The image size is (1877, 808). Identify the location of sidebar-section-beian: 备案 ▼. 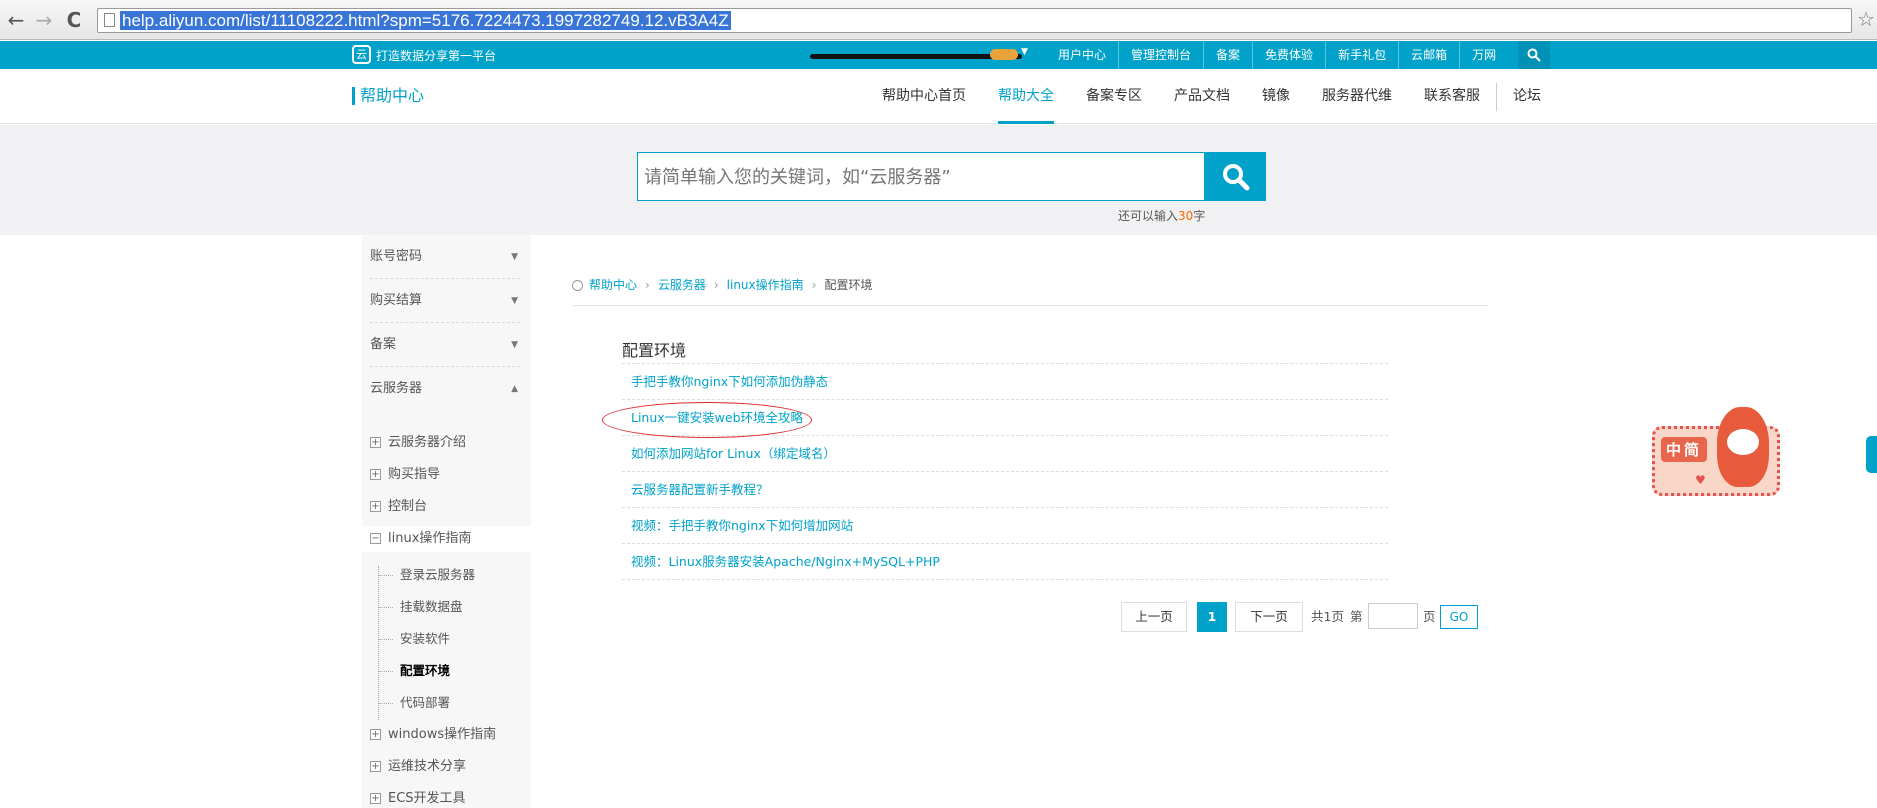
(445, 345).